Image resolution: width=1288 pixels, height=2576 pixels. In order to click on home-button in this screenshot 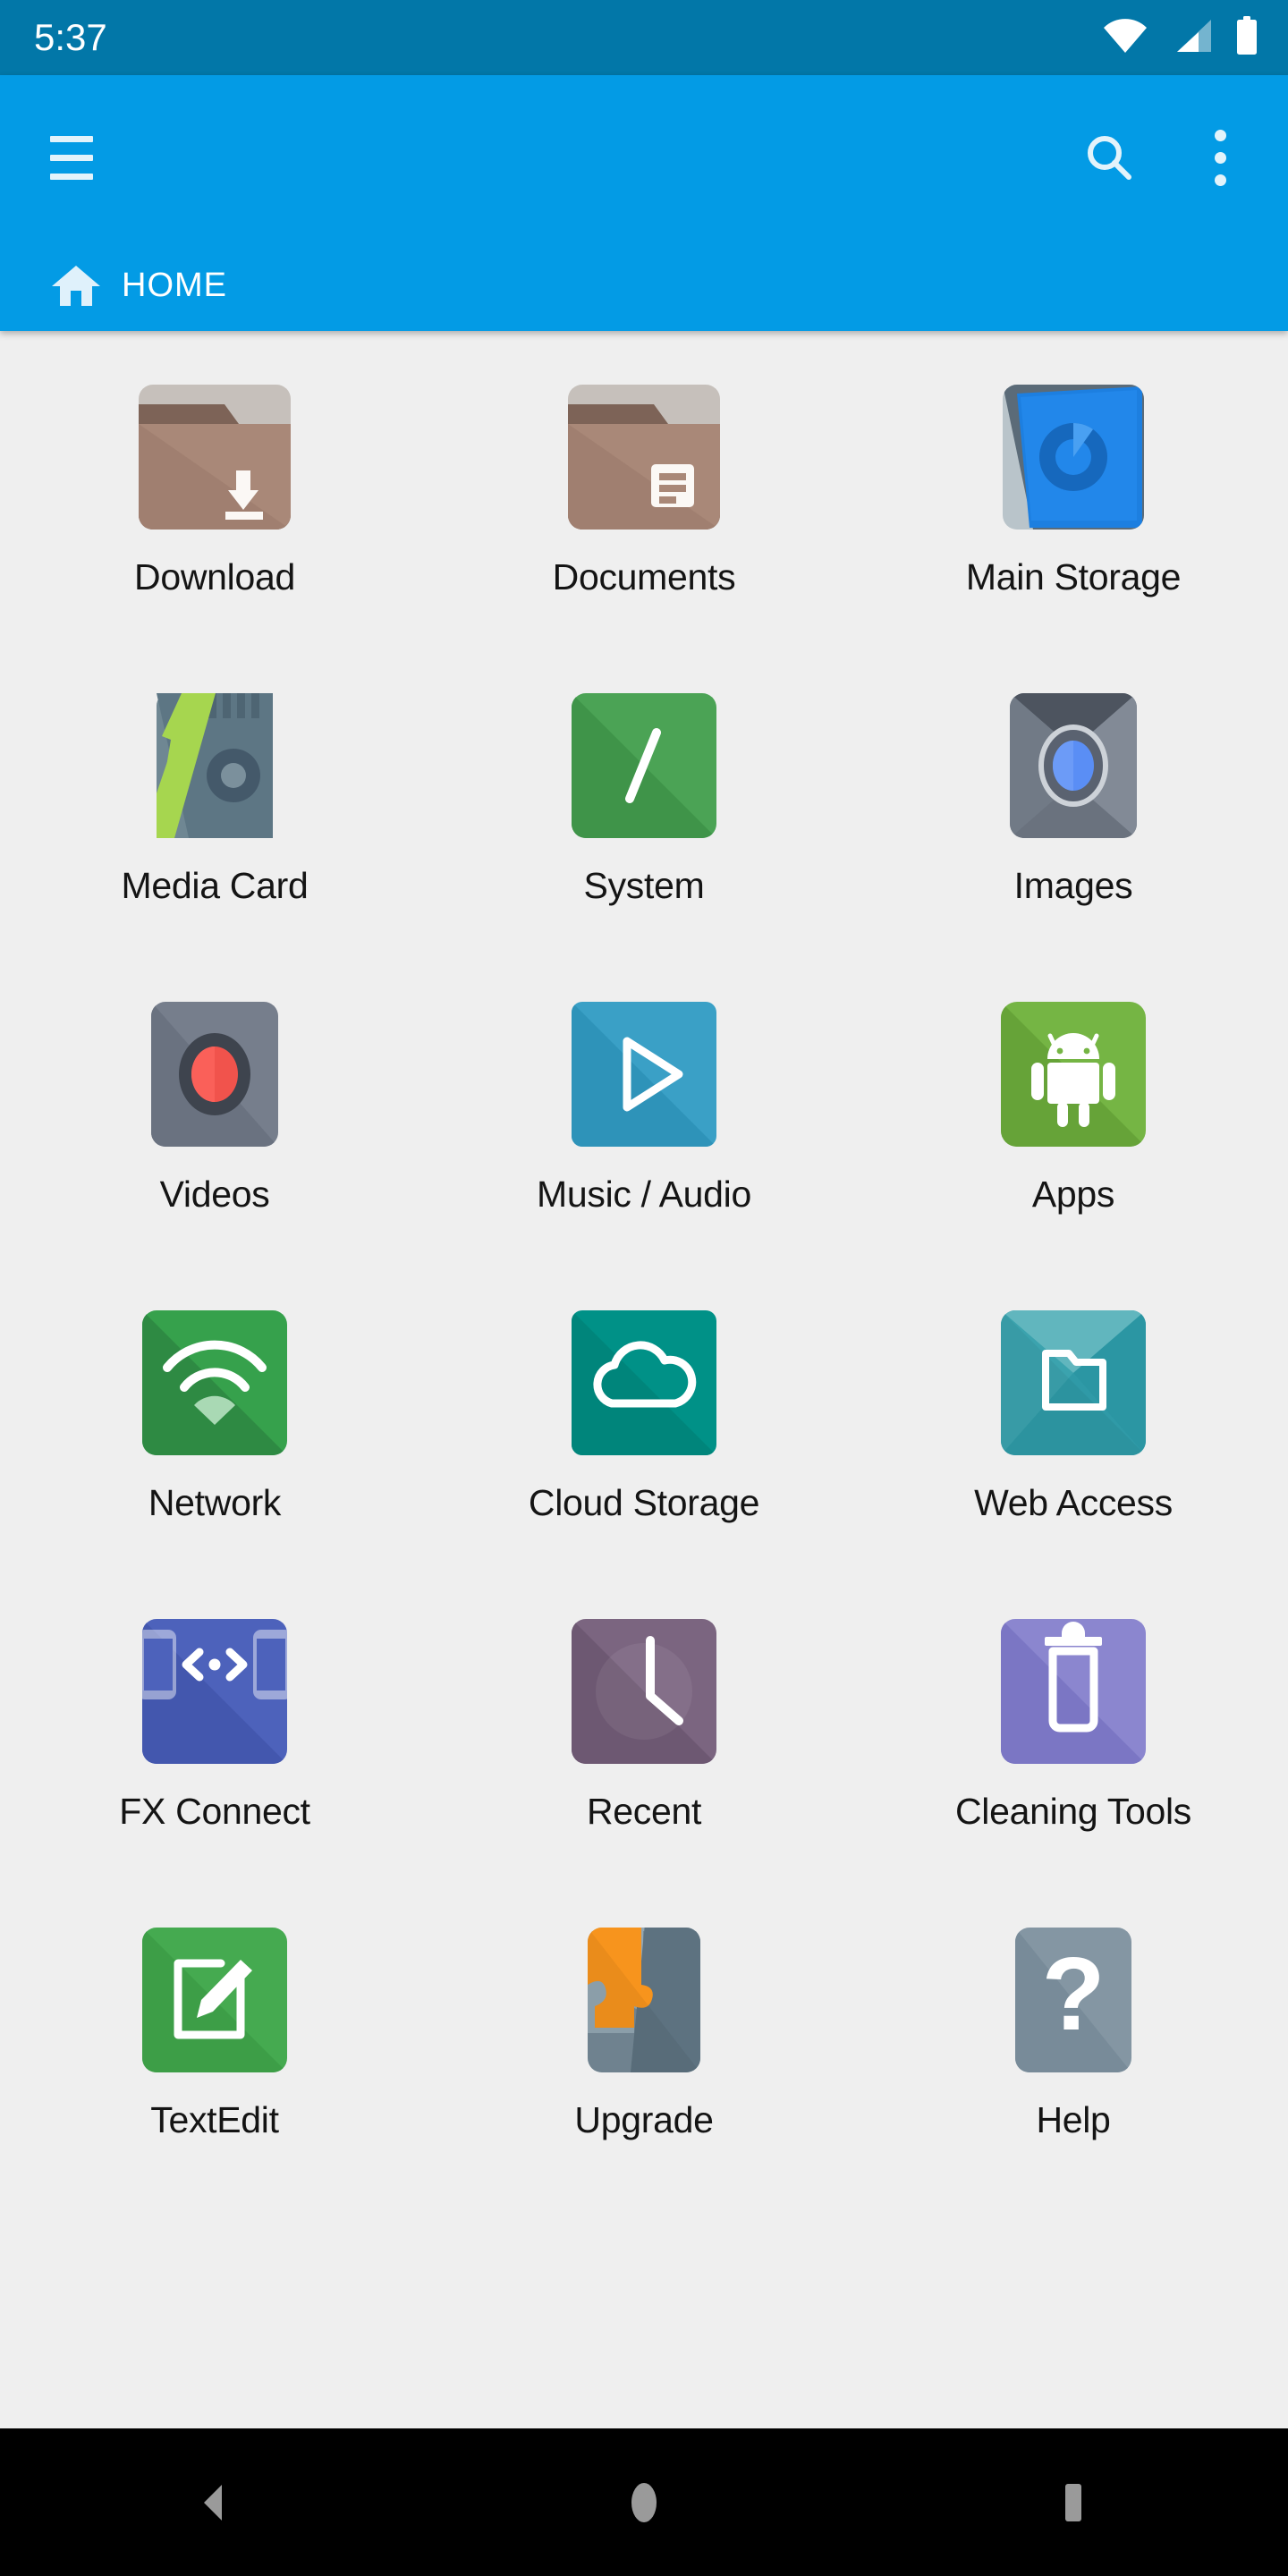, I will do `click(644, 2502)`.